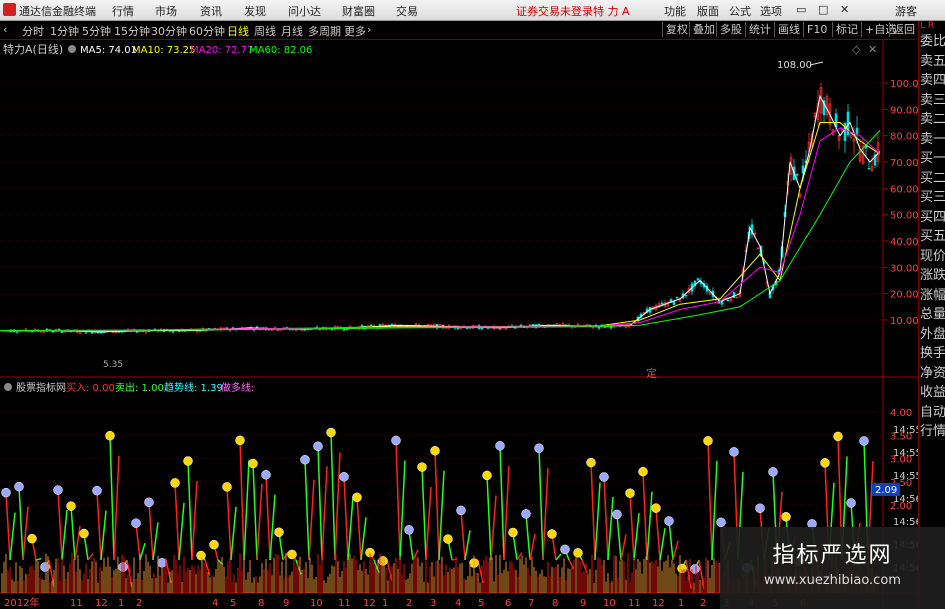  What do you see at coordinates (932, 81) in the screenshot?
I see `sidebar-item-sell4: 卖四` at bounding box center [932, 81].